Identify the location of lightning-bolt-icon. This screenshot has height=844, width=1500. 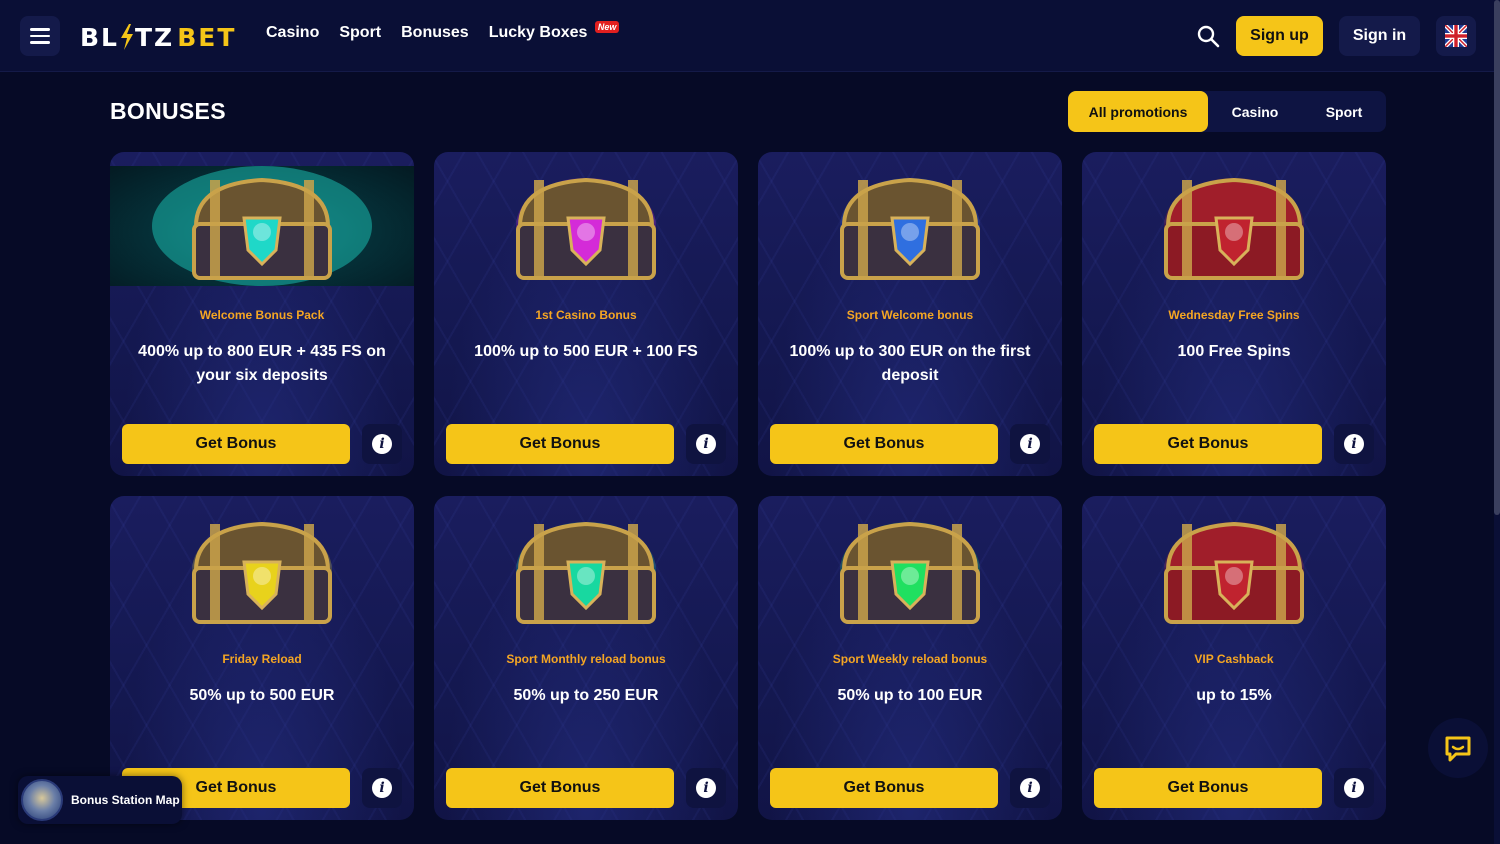
(127, 37).